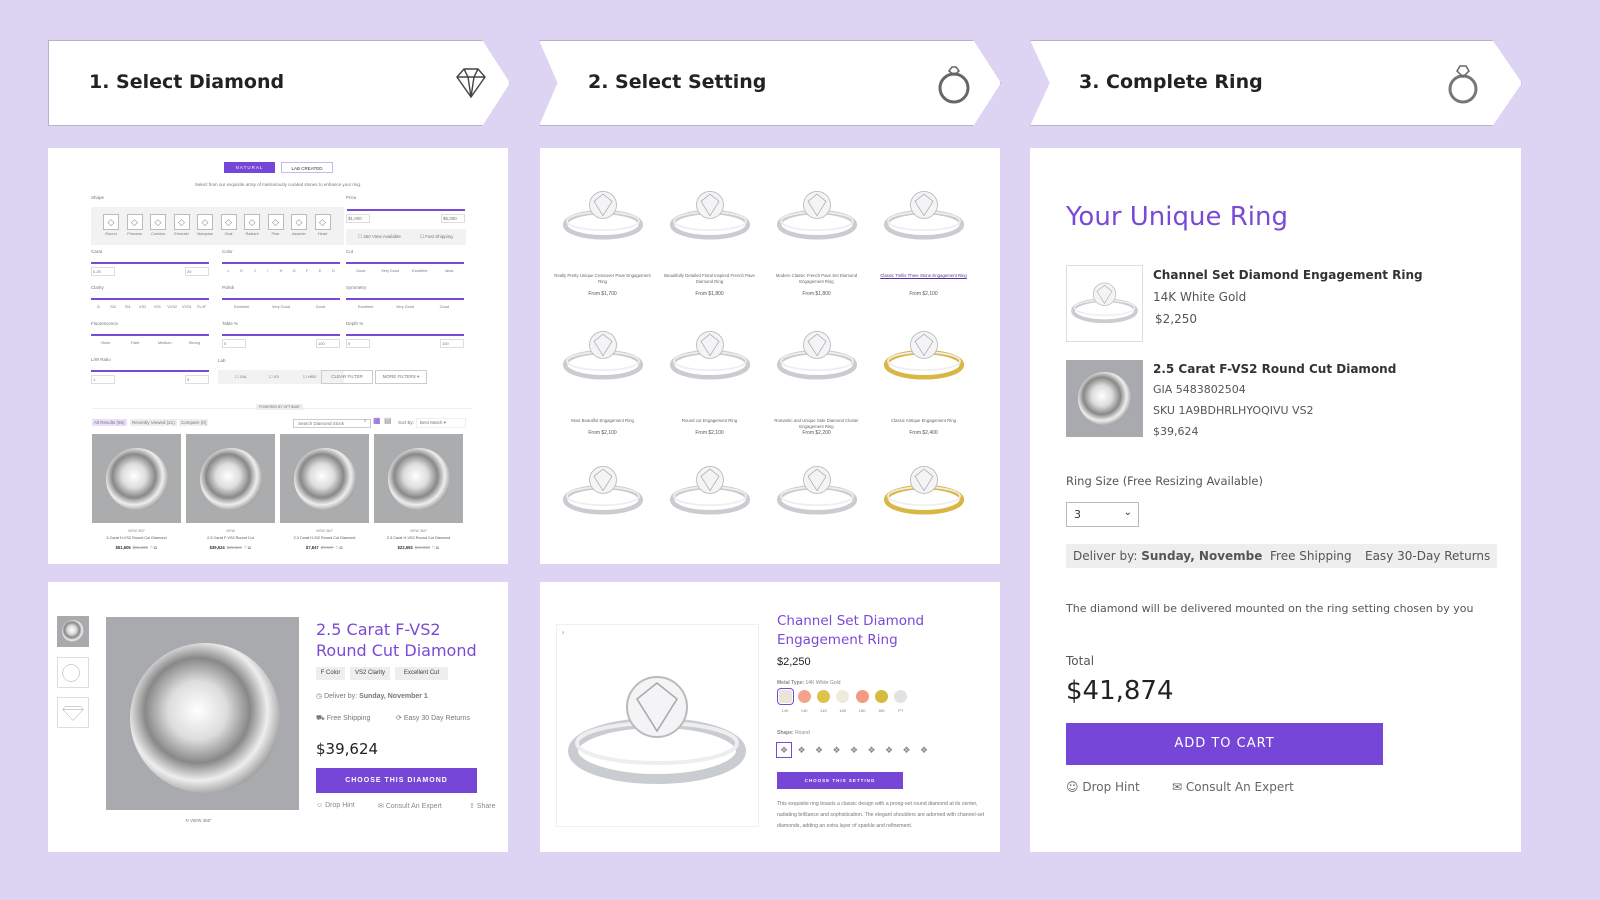 This screenshot has width=1600, height=900. Describe the element at coordinates (103, 379) in the screenshot. I see `lw-min-input: 1` at that location.